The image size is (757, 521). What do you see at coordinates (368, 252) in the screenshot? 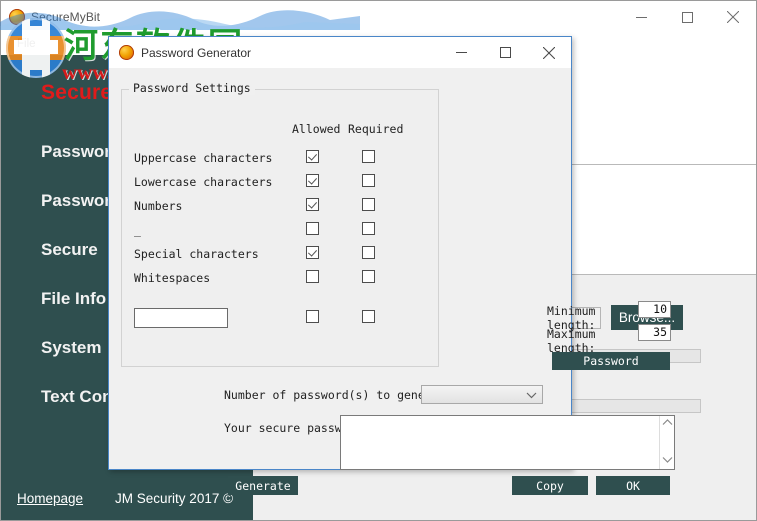
I see `checkbox-special-required` at bounding box center [368, 252].